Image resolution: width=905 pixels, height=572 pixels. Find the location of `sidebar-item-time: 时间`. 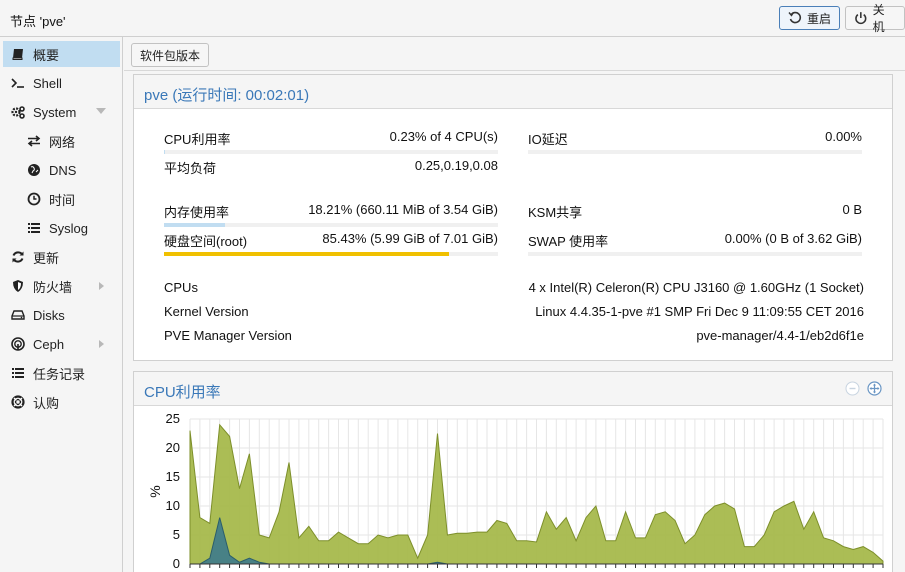

sidebar-item-time: 时间 is located at coordinates (61, 199).